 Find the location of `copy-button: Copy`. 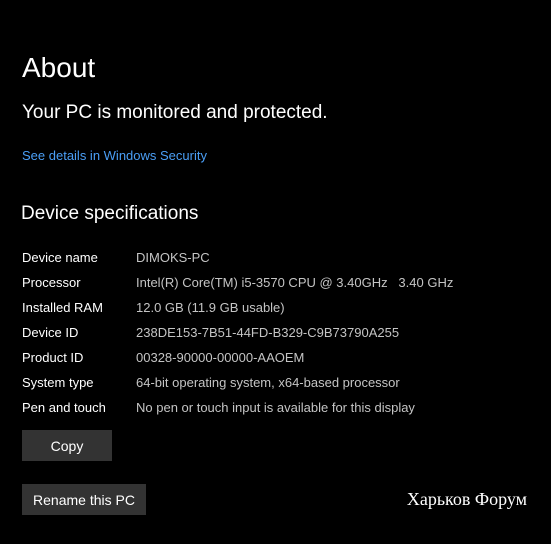

copy-button: Copy is located at coordinates (67, 445).